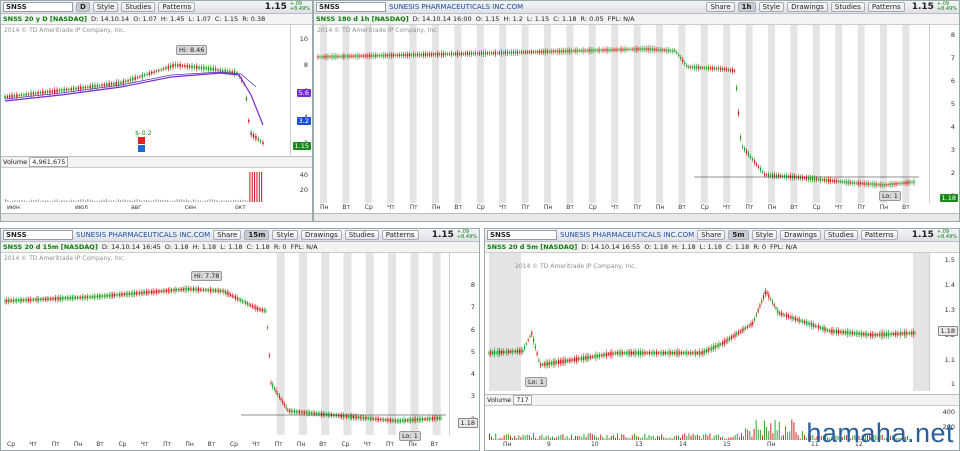 Image resolution: width=960 pixels, height=451 pixels. Describe the element at coordinates (746, 7) in the screenshot. I see `period-button: 1h` at that location.